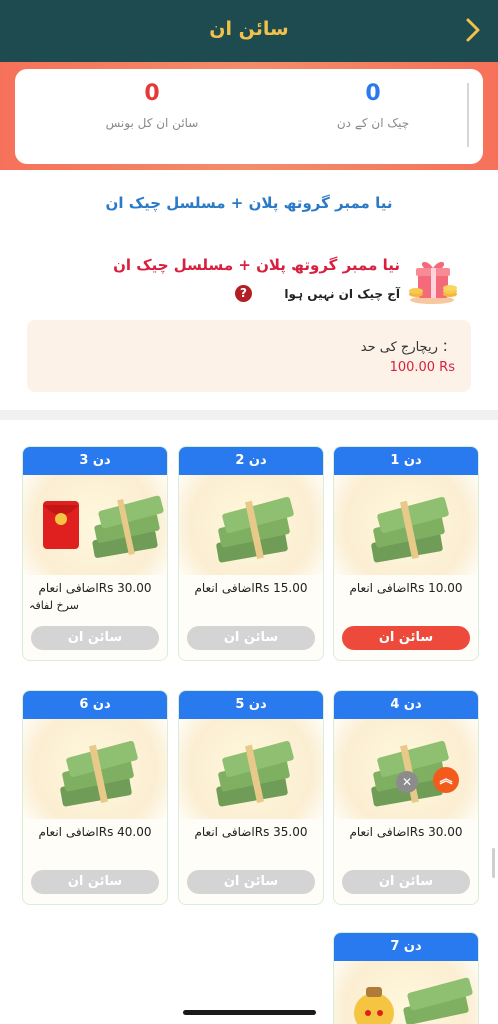 Image resolution: width=498 pixels, height=1024 pixels. Describe the element at coordinates (373, 123) in the screenshot. I see `checkin-days-label: چیک ان کے دن` at that location.